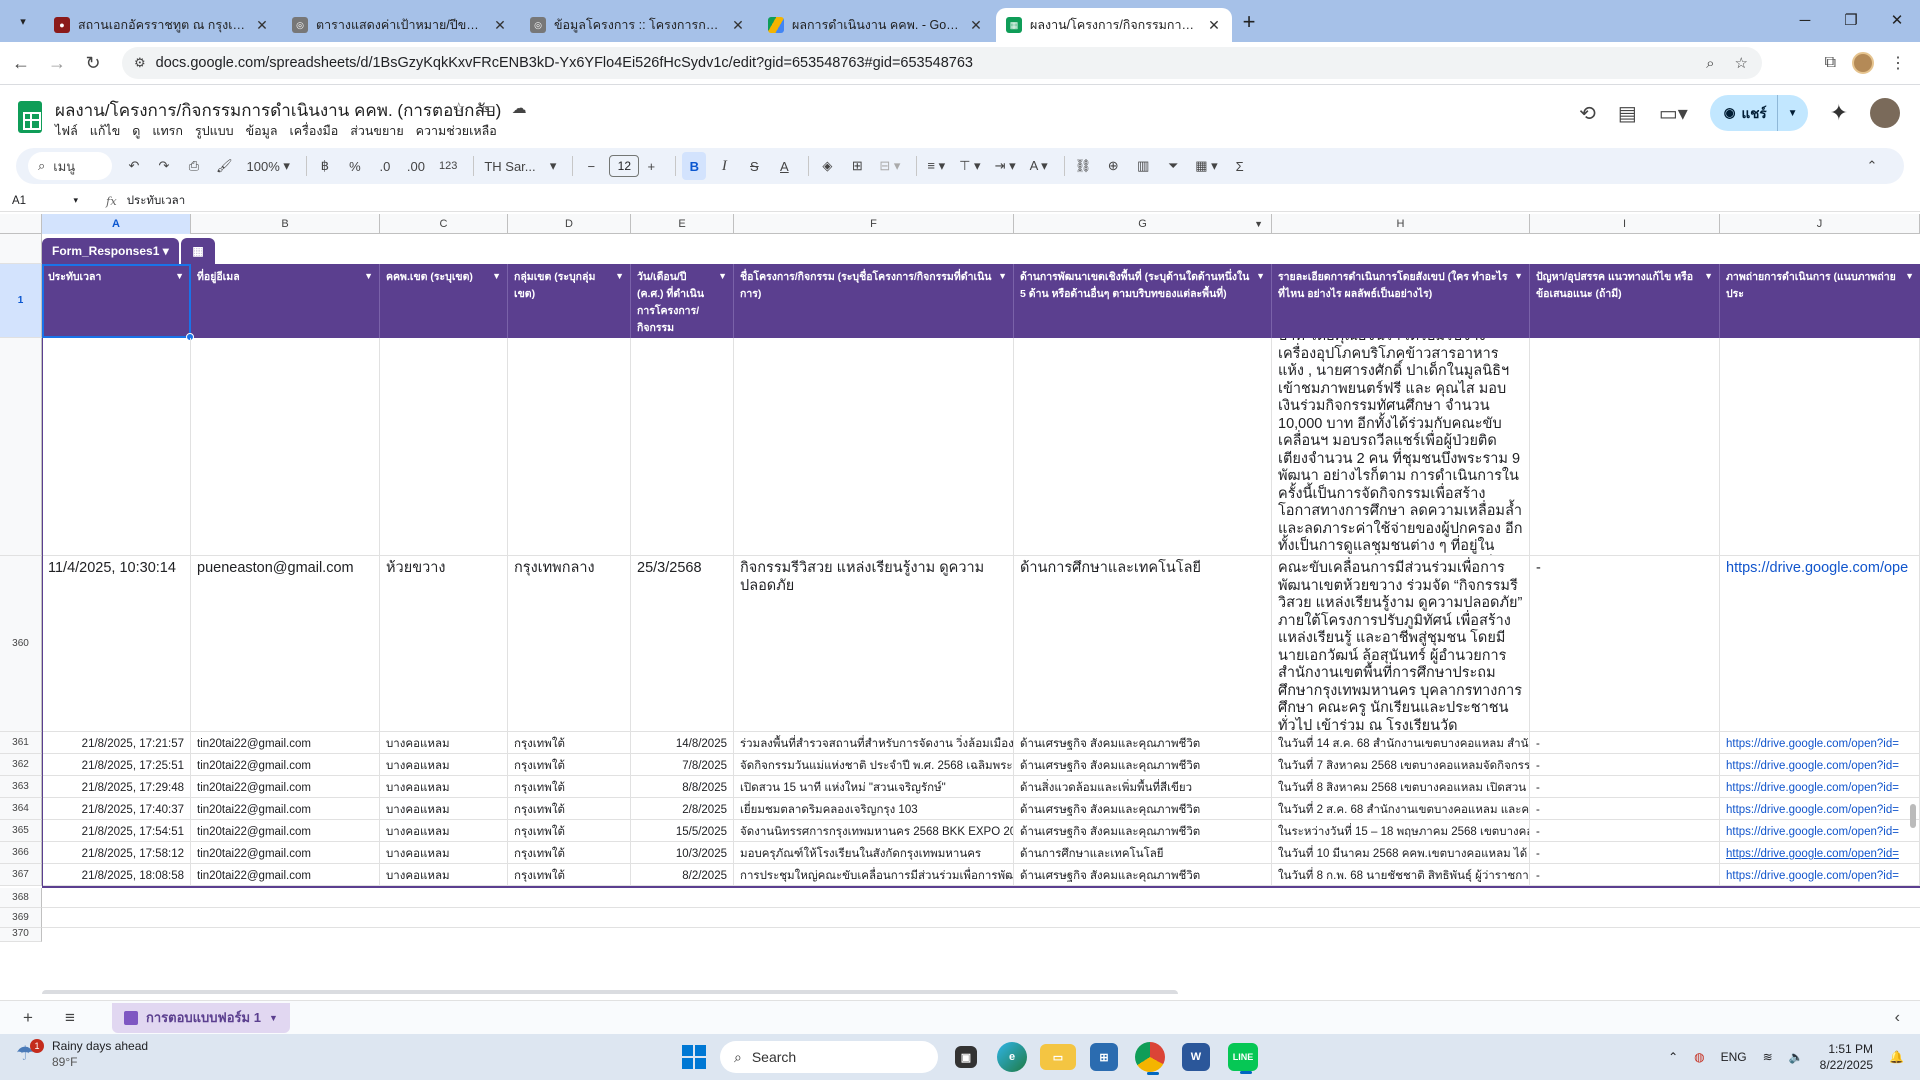  Describe the element at coordinates (70, 1018) in the screenshot. I see `all-sheets-icon: ≡` at that location.